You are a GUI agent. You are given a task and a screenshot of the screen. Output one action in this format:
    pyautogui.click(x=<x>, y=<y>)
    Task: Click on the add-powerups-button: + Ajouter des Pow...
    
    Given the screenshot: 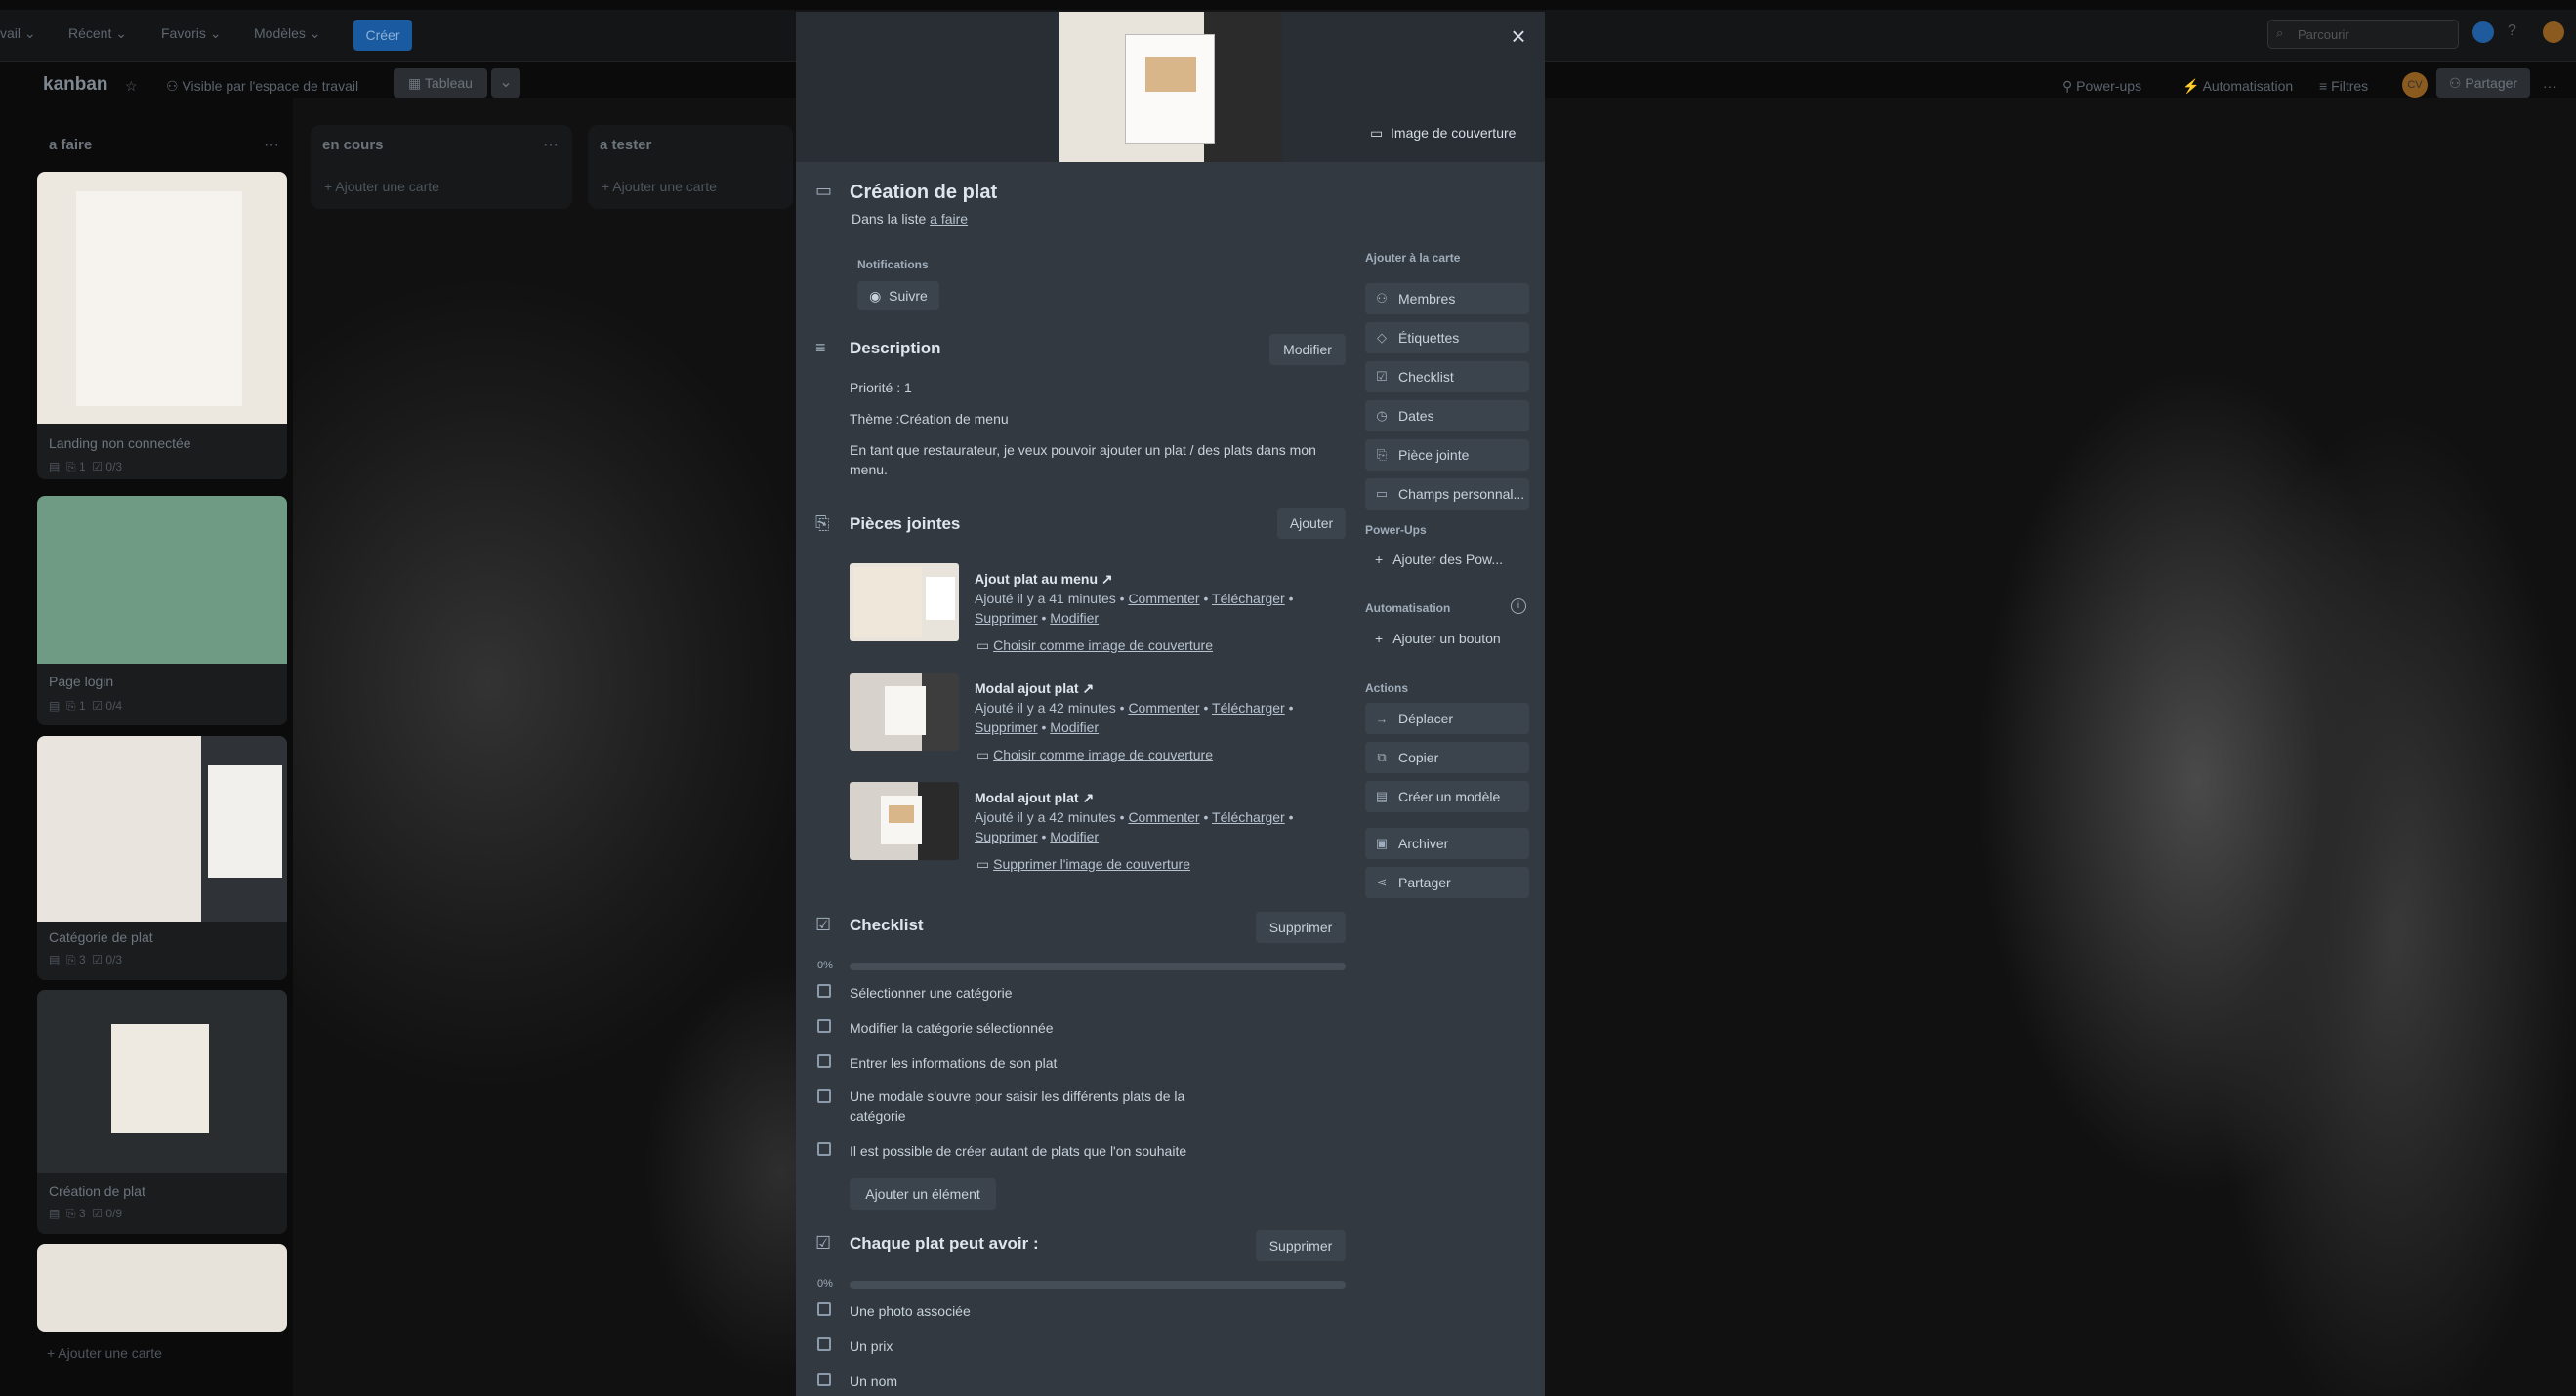 What is the action you would take?
    pyautogui.click(x=1447, y=559)
    